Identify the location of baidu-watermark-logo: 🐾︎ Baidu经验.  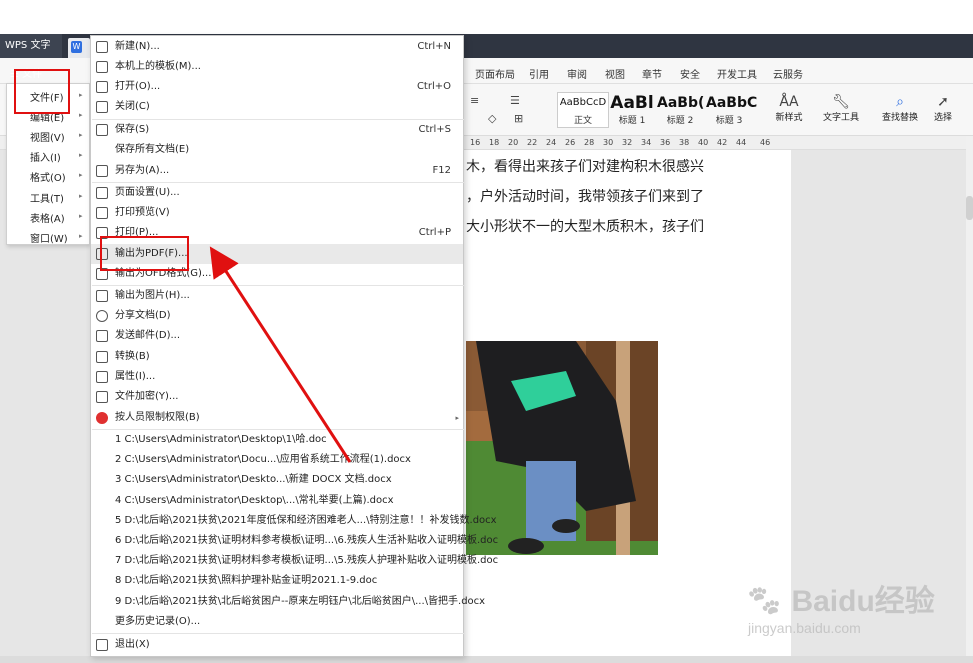
(840, 598).